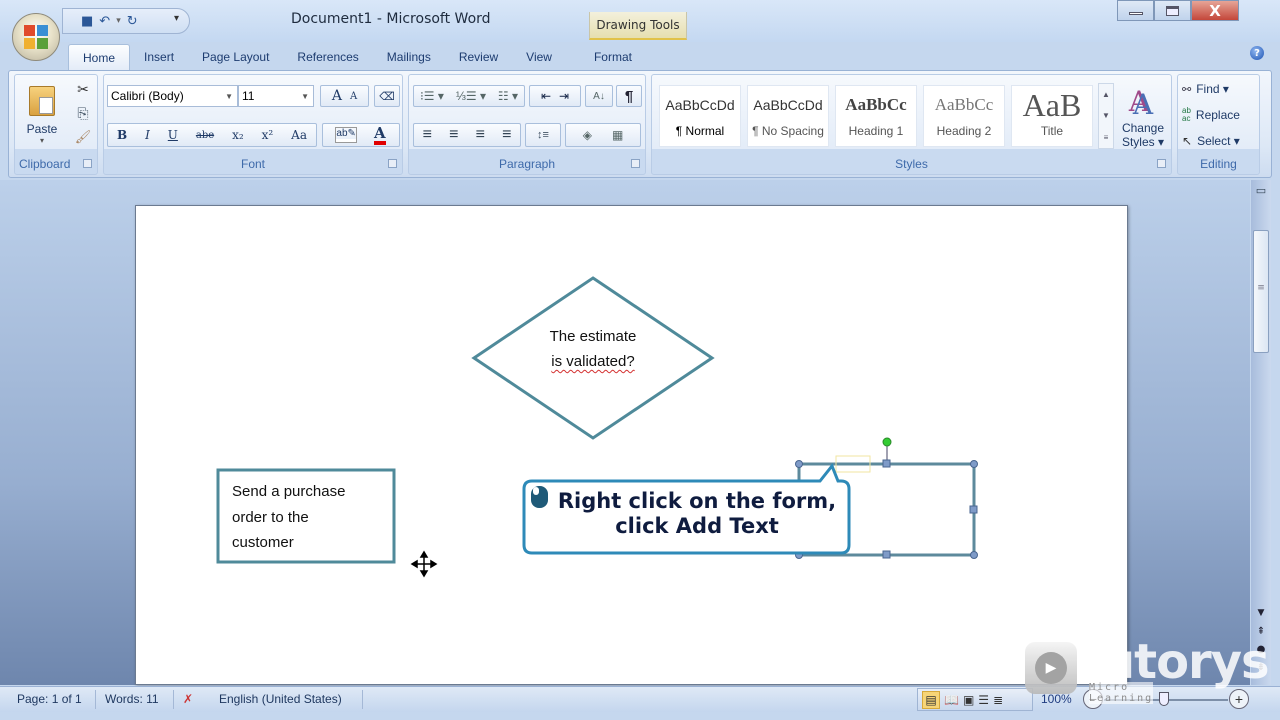 The width and height of the screenshot is (1280, 720). Describe the element at coordinates (968, 700) in the screenshot. I see `web-layout-icon: ▣` at that location.